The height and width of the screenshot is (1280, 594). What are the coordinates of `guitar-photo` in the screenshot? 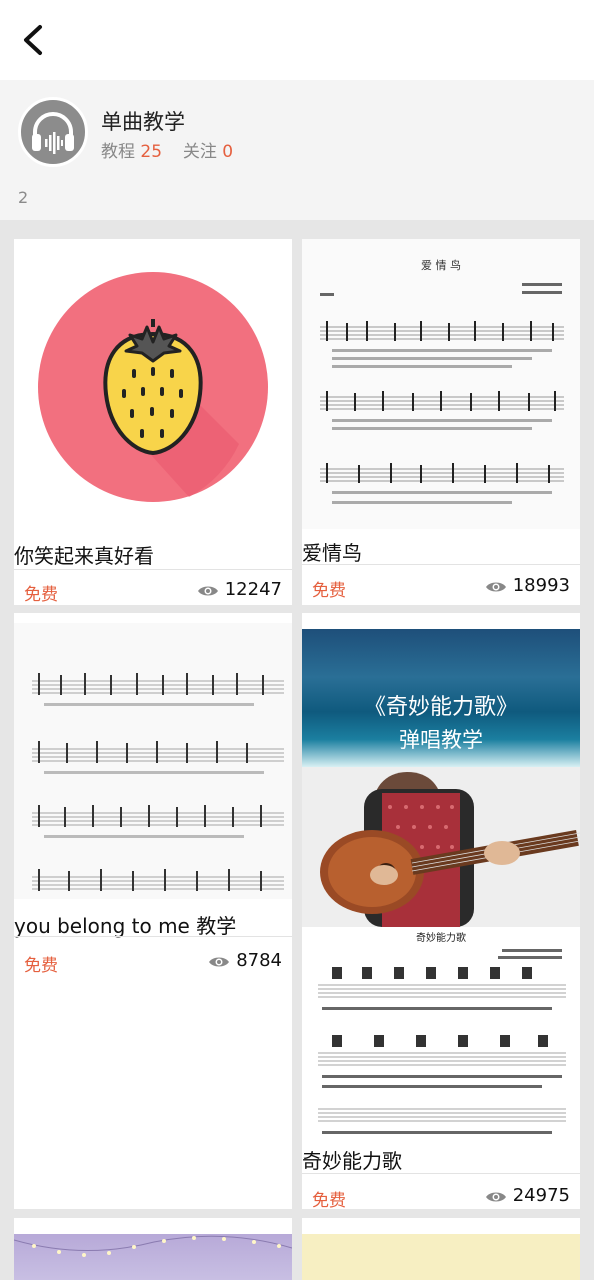 It's located at (441, 847).